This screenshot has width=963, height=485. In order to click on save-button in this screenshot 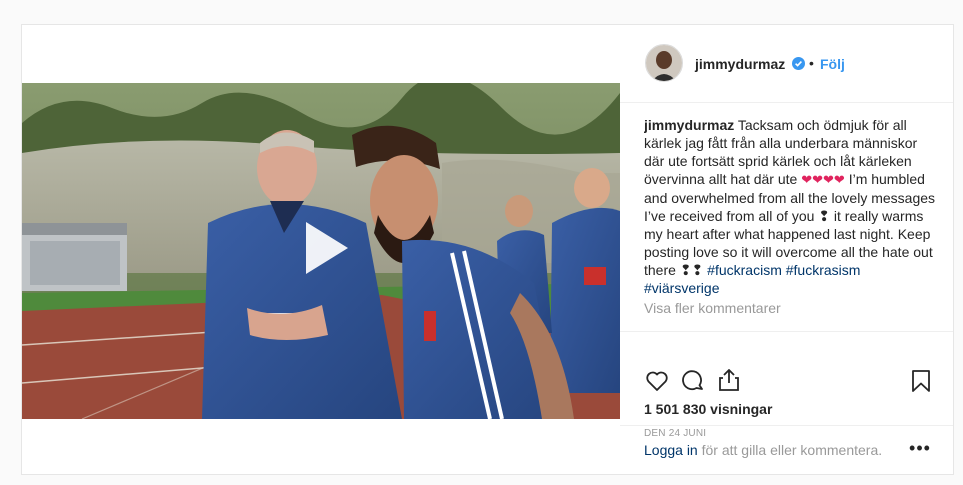, I will do `click(921, 381)`.